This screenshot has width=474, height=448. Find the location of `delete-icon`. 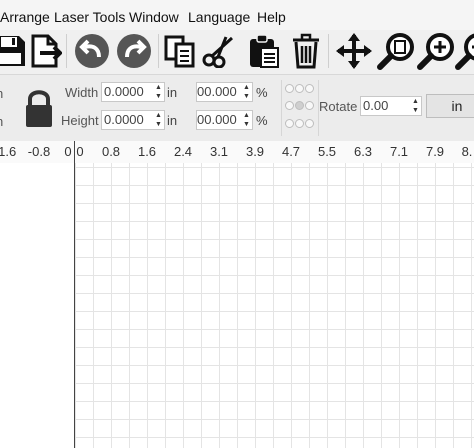

delete-icon is located at coordinates (306, 51).